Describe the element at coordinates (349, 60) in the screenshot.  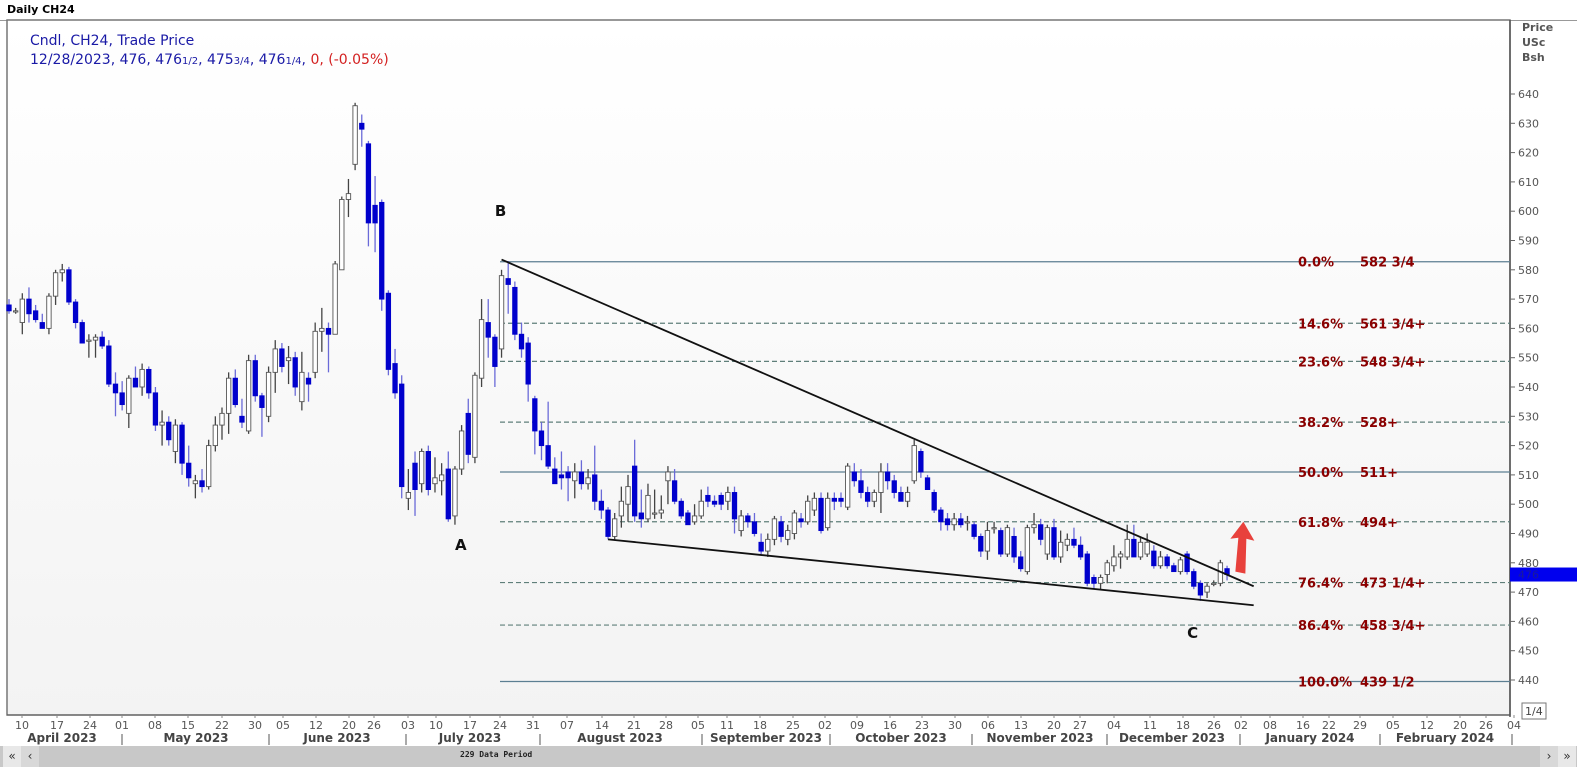
I see `legend-change: 0, (-0.05%)` at that location.